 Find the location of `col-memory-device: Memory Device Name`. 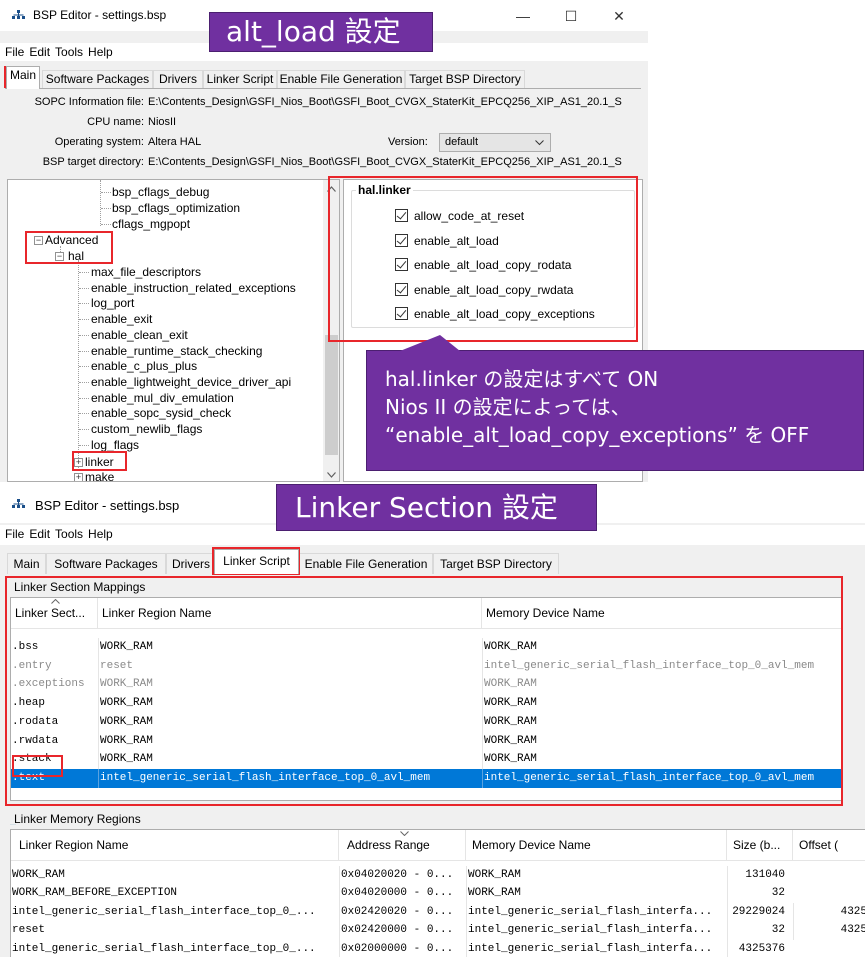

col-memory-device: Memory Device Name is located at coordinates (596, 845).